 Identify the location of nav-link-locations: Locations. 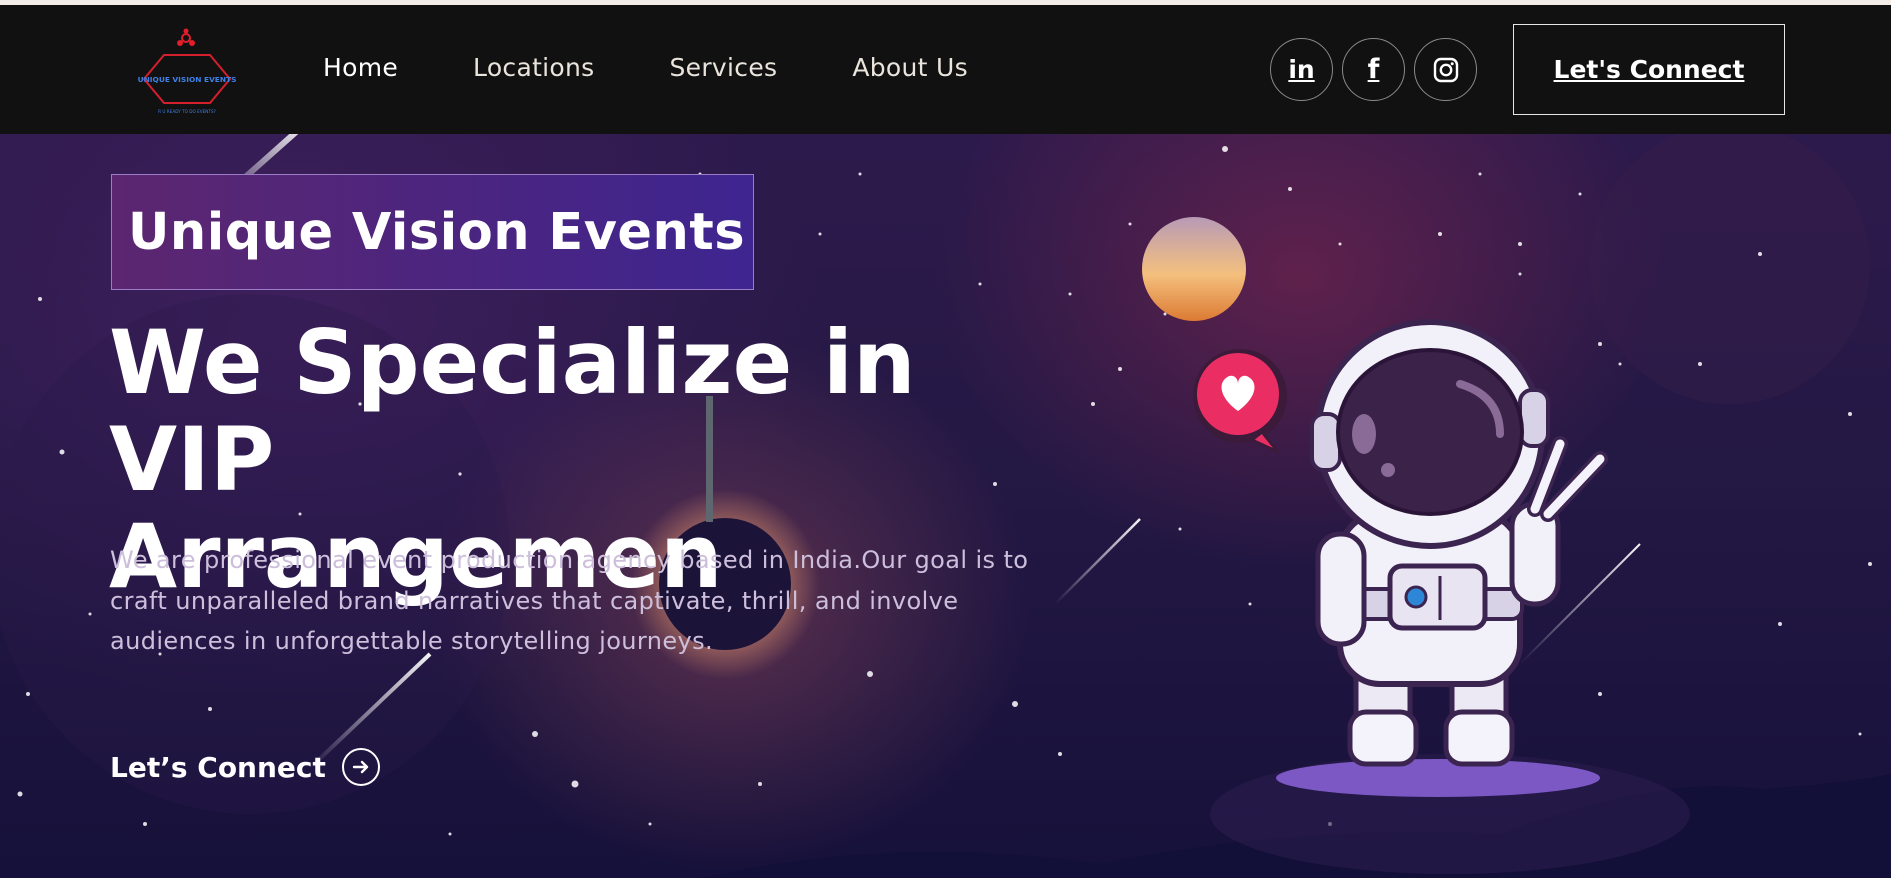
(533, 67).